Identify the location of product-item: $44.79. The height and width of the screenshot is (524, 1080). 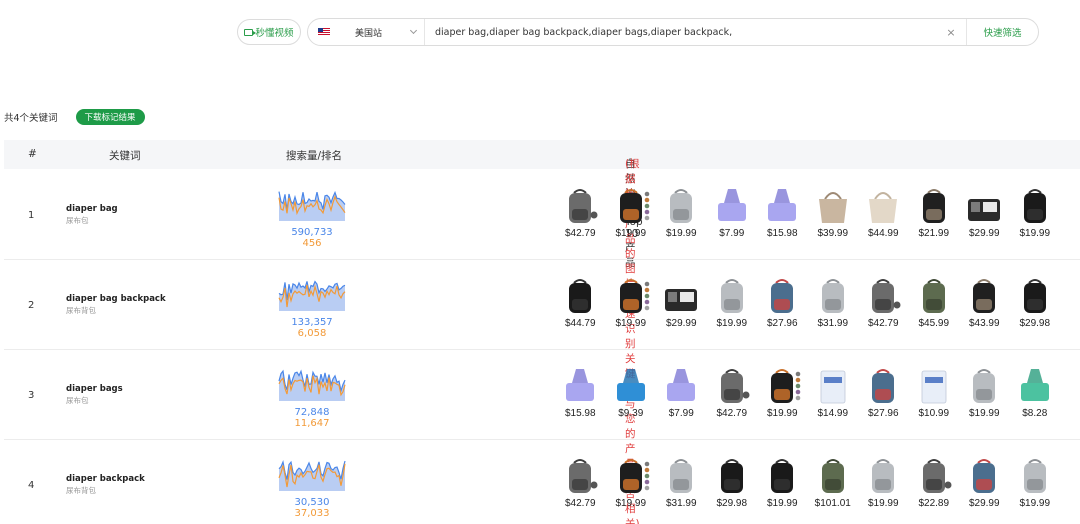
(580, 302).